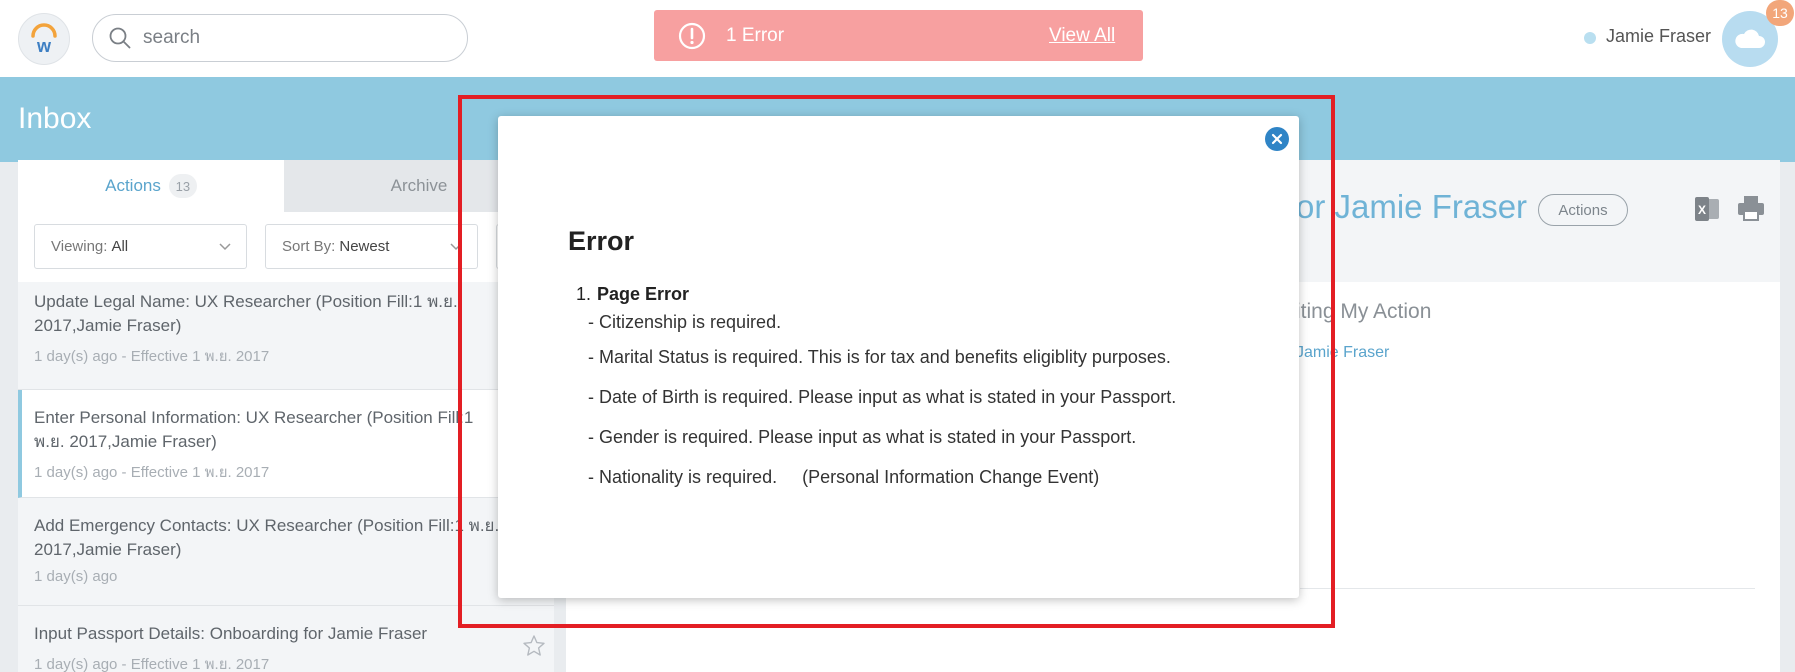 This screenshot has width=1795, height=672. I want to click on inbox-tabs: Actions 13 Archive, so click(286, 186).